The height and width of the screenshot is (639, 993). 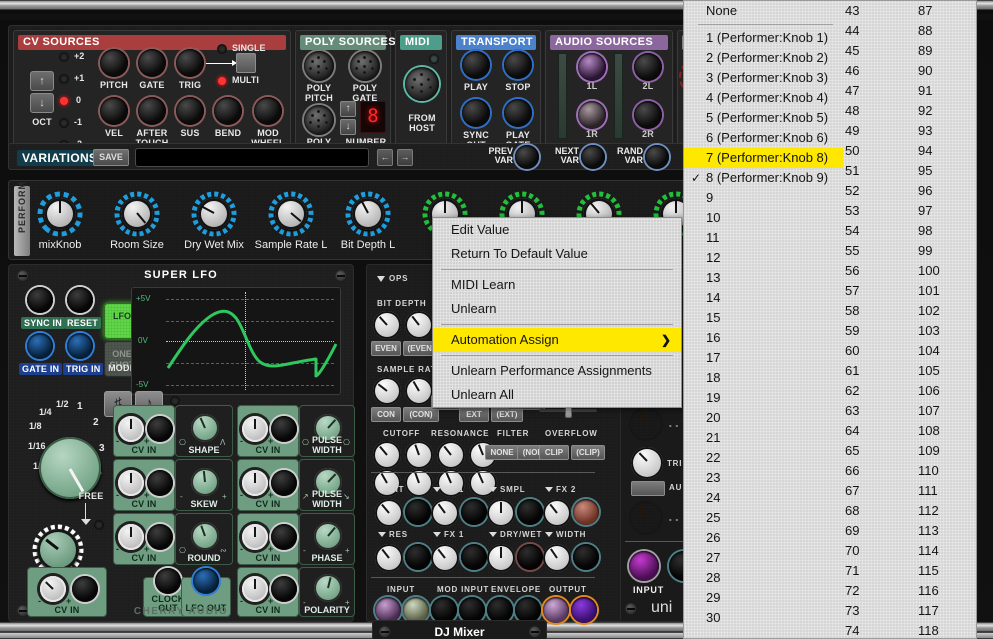 What do you see at coordinates (763, 158) in the screenshot?
I see `submenu-item-7: 7 (Performer:Knob 8)` at bounding box center [763, 158].